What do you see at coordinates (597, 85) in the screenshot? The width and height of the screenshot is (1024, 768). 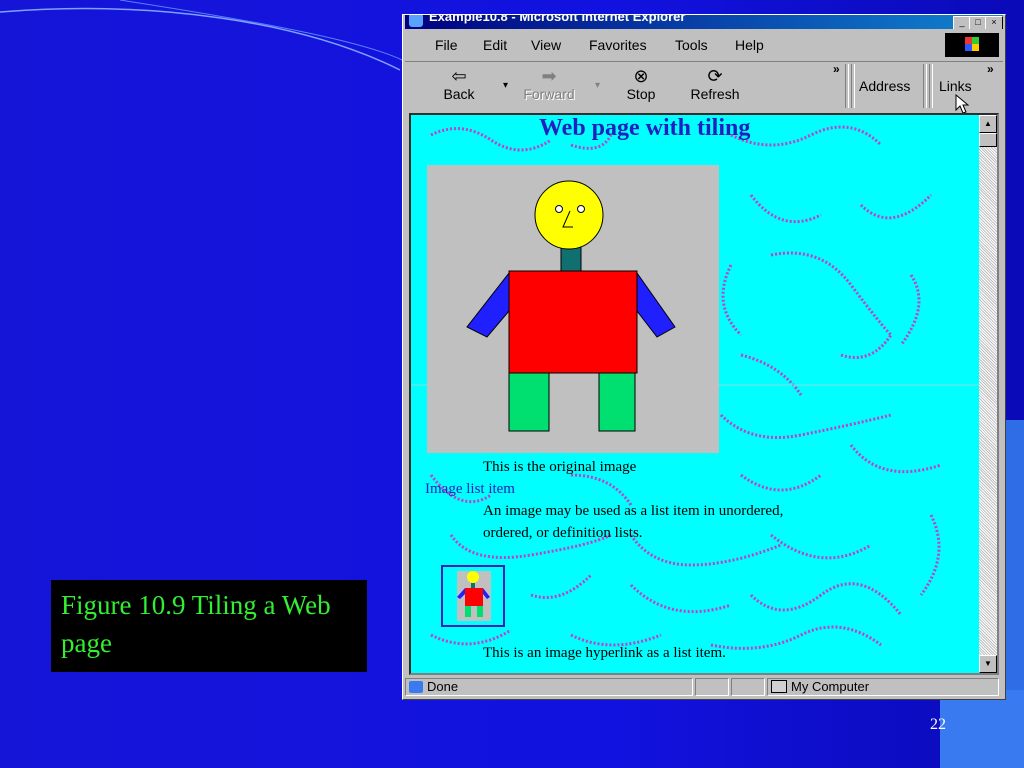 I see `forward-dropdown-icon: ▾` at bounding box center [597, 85].